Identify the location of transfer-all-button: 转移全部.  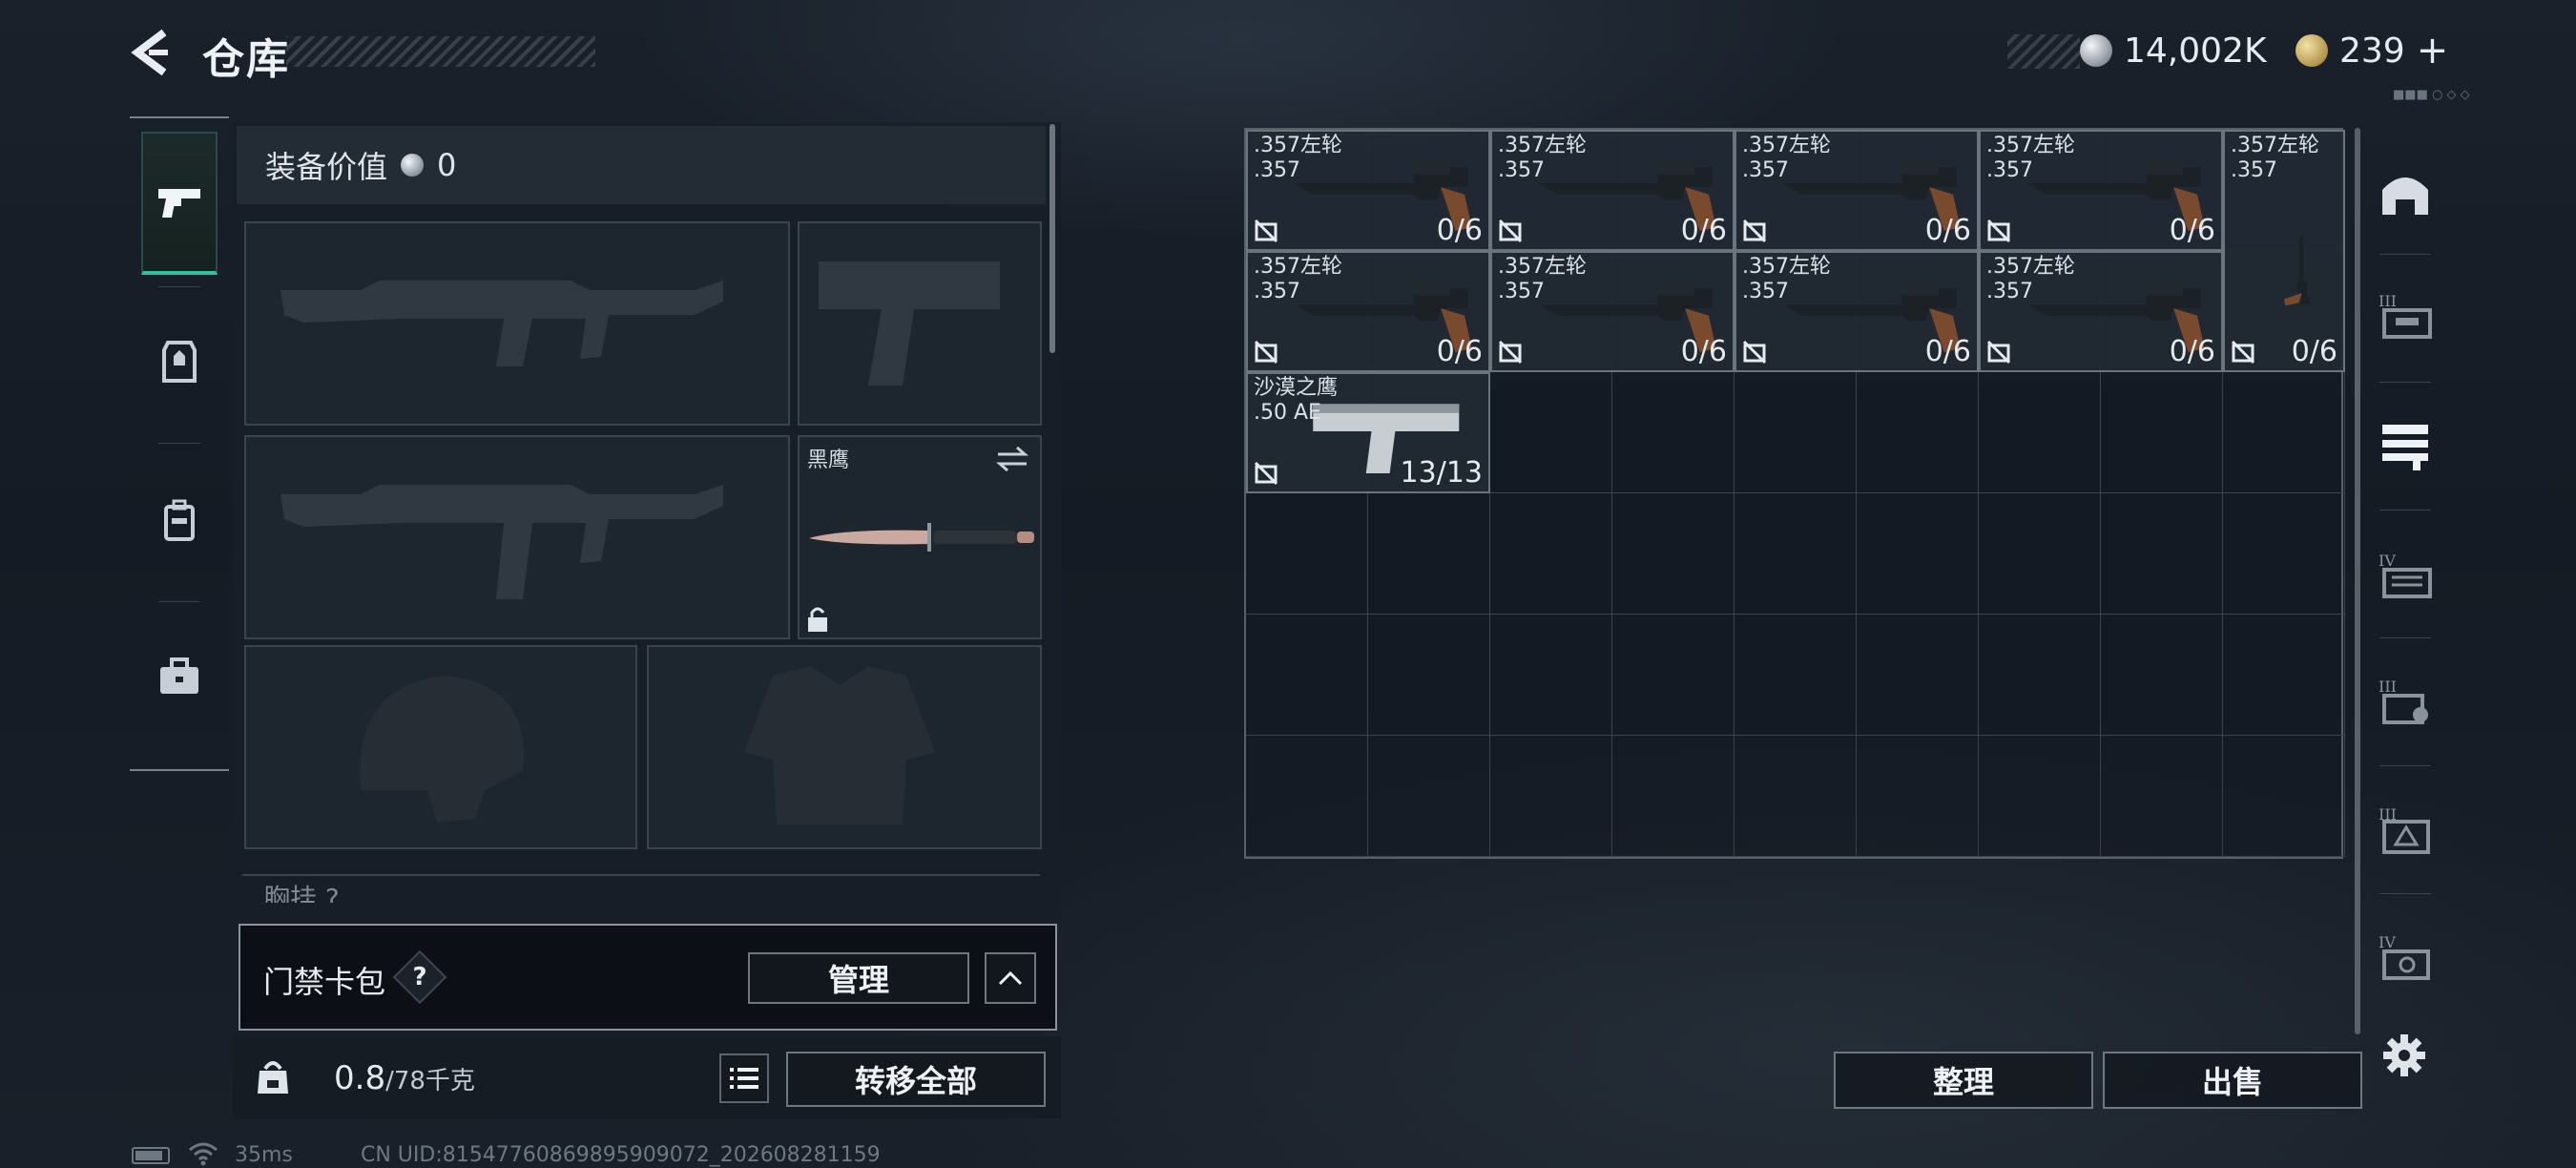
(916, 1079).